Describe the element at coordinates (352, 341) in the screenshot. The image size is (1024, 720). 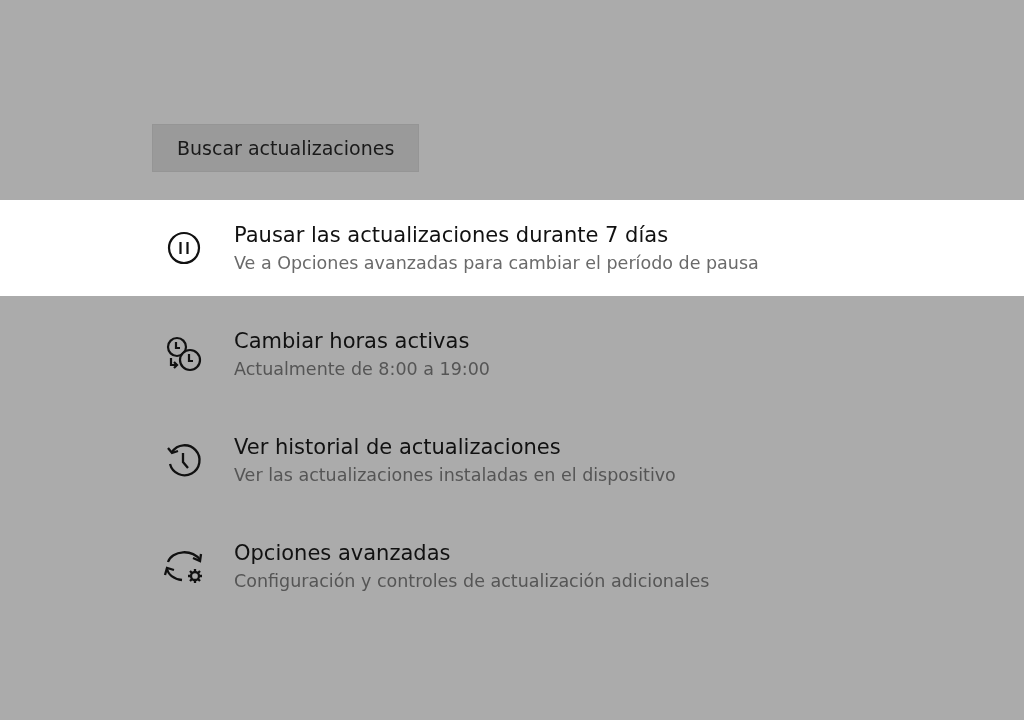
I see `option-title: Cambiar horas activas` at that location.